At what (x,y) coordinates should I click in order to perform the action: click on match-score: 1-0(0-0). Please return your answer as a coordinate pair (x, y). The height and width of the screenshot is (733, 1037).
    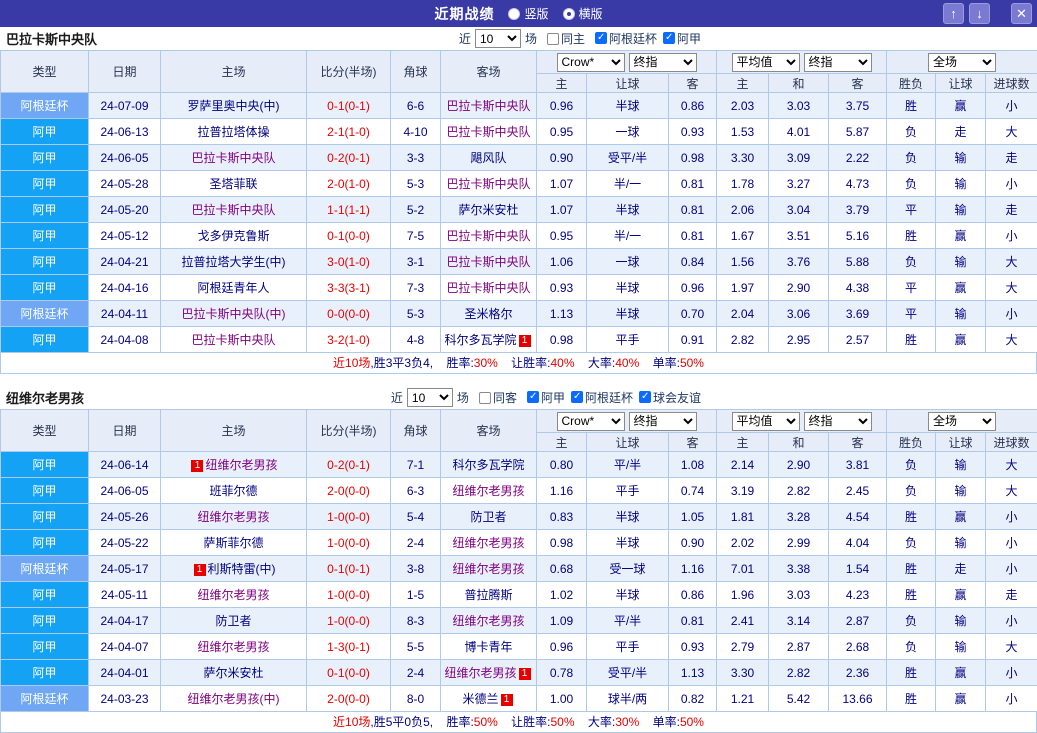
    Looking at the image, I should click on (349, 621).